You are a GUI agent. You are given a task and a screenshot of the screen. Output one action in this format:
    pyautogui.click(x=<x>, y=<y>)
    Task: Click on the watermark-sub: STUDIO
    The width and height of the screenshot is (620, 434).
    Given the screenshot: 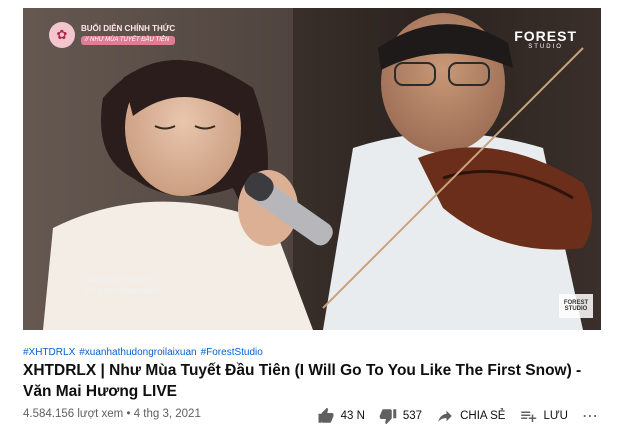 What is the action you would take?
    pyautogui.click(x=576, y=309)
    